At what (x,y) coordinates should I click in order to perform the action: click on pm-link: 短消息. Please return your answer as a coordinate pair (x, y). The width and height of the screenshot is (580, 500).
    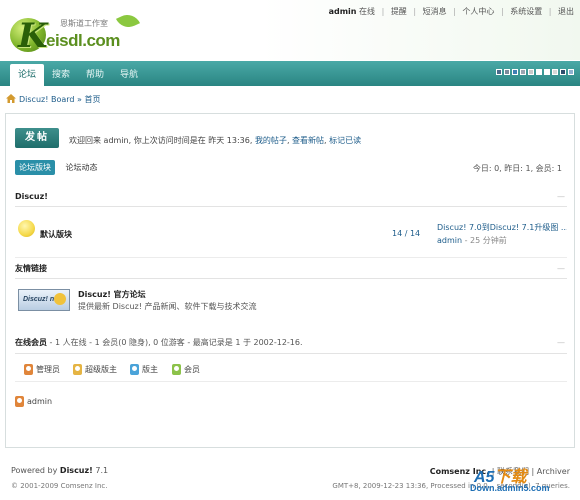
    Looking at the image, I should click on (435, 11).